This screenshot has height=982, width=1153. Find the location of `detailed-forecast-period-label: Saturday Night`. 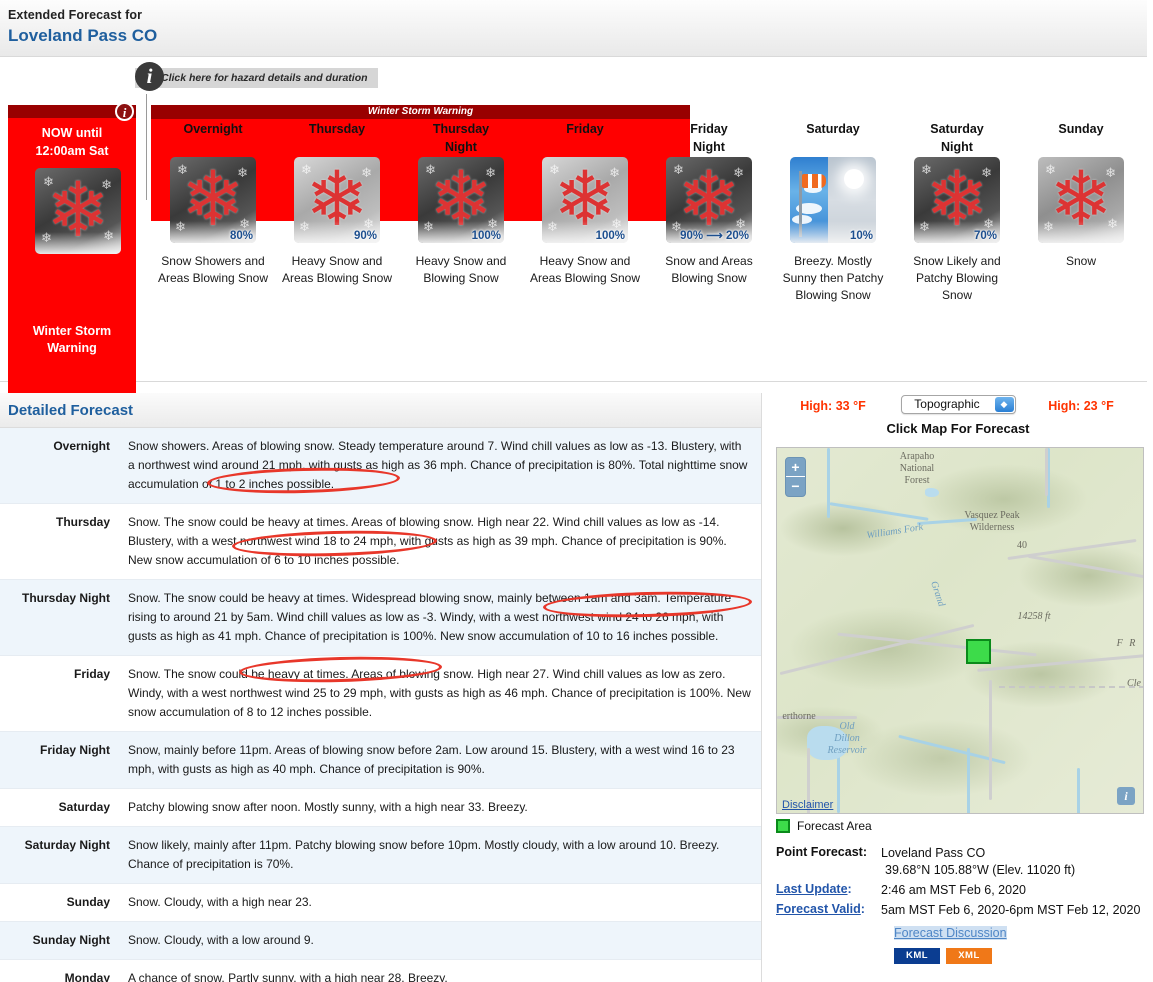

detailed-forecast-period-label: Saturday Night is located at coordinates (67, 845).